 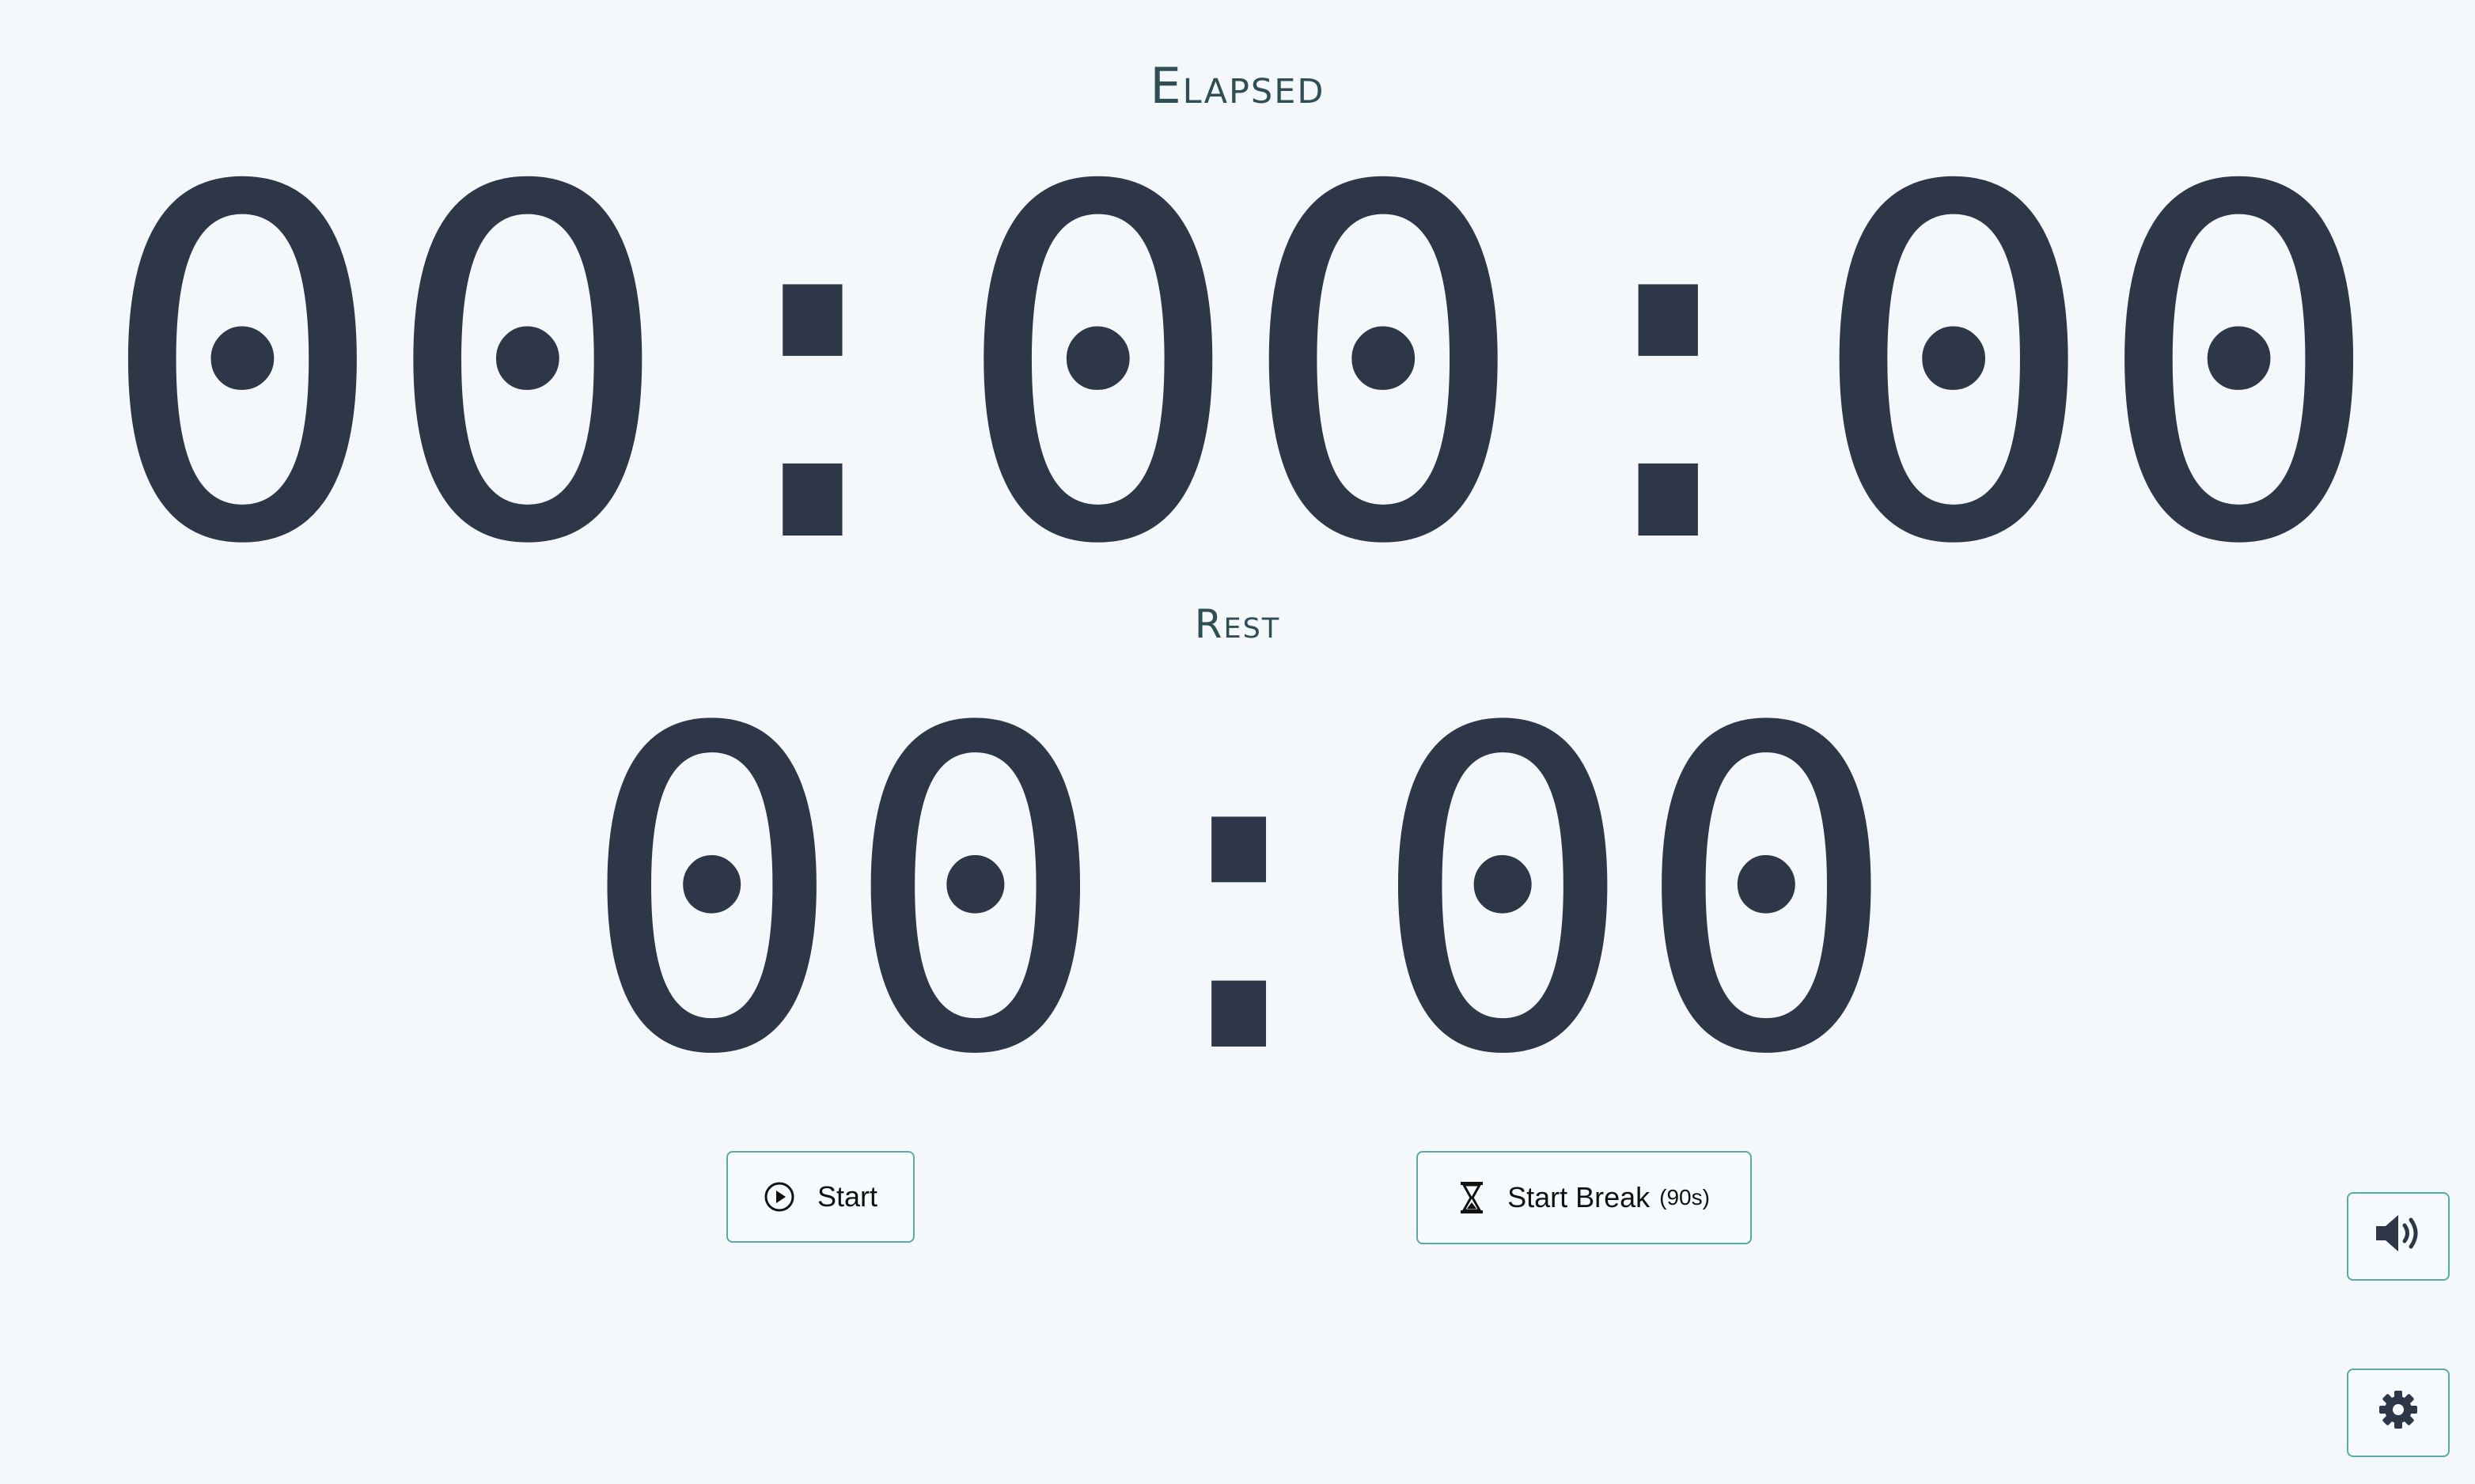 I want to click on start-button: Start, so click(x=820, y=1197).